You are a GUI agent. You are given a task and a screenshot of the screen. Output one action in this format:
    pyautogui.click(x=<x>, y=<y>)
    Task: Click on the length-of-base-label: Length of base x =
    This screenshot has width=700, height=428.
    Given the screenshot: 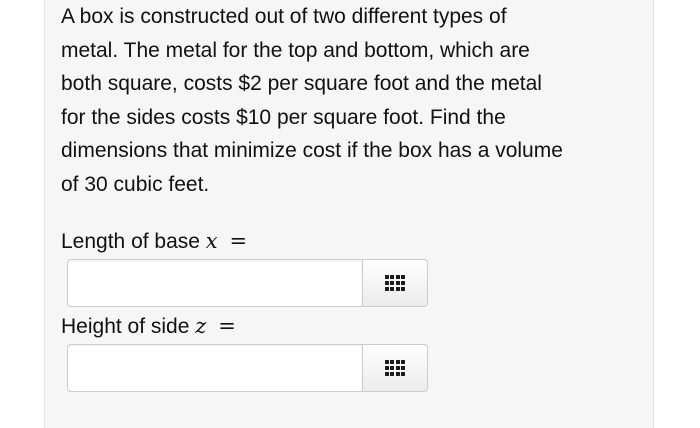 What is the action you would take?
    pyautogui.click(x=154, y=241)
    